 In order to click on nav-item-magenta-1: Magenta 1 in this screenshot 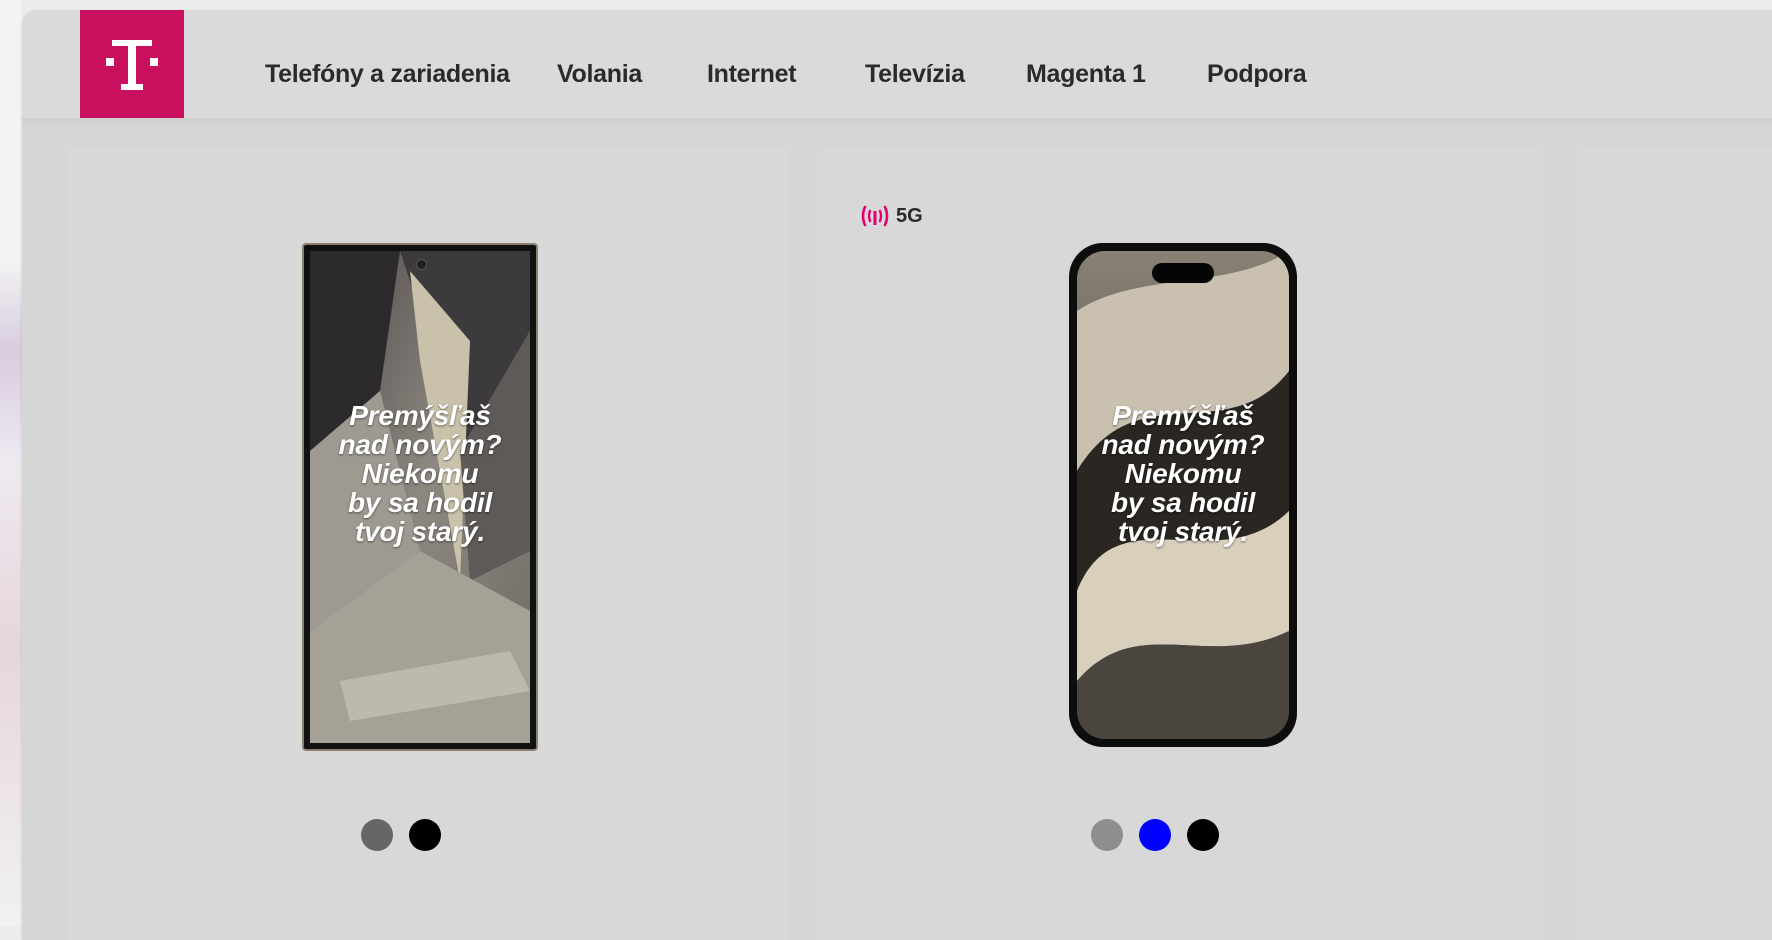, I will do `click(1086, 74)`.